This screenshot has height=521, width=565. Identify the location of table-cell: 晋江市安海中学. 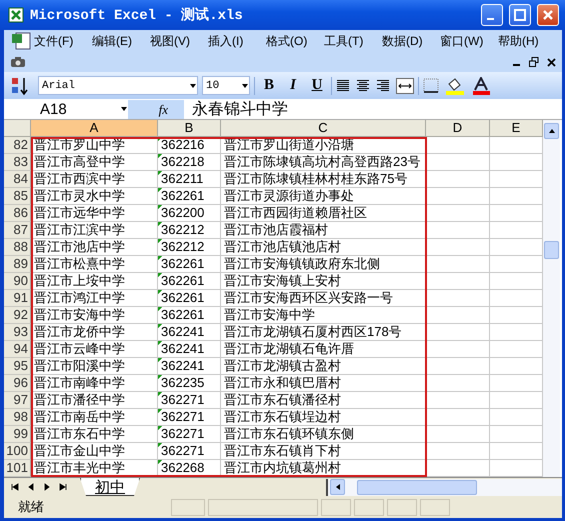
(323, 315).